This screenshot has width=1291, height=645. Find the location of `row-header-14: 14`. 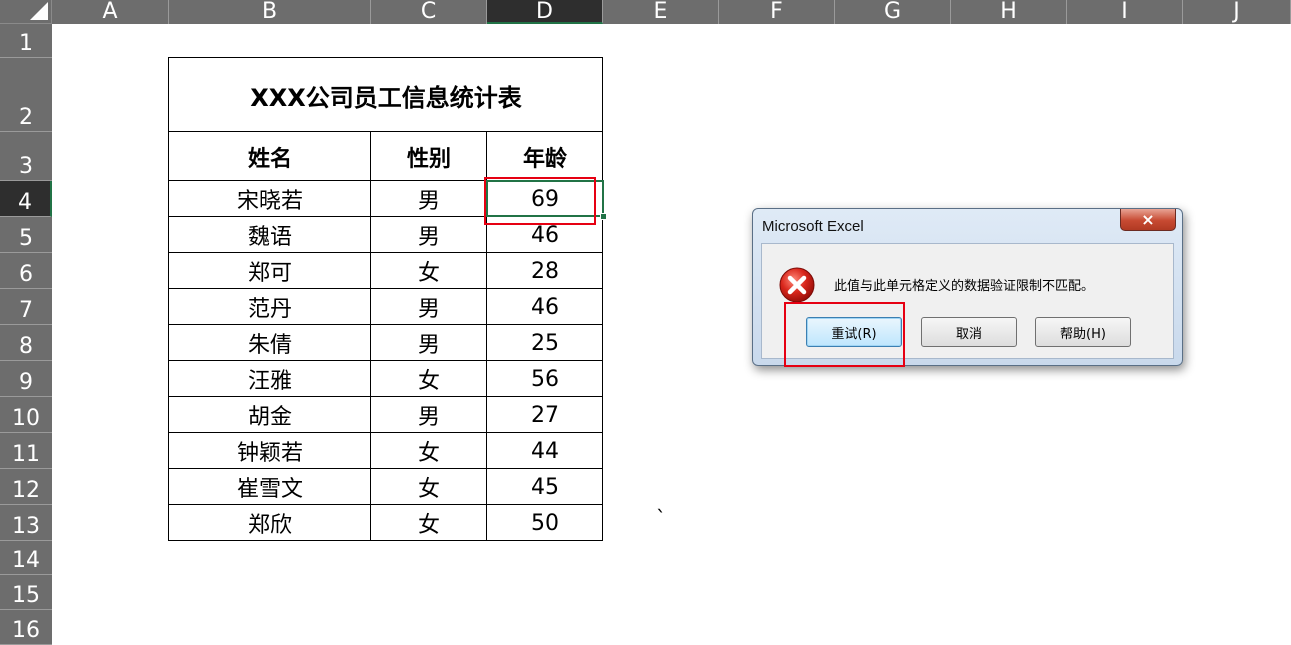

row-header-14: 14 is located at coordinates (26, 558).